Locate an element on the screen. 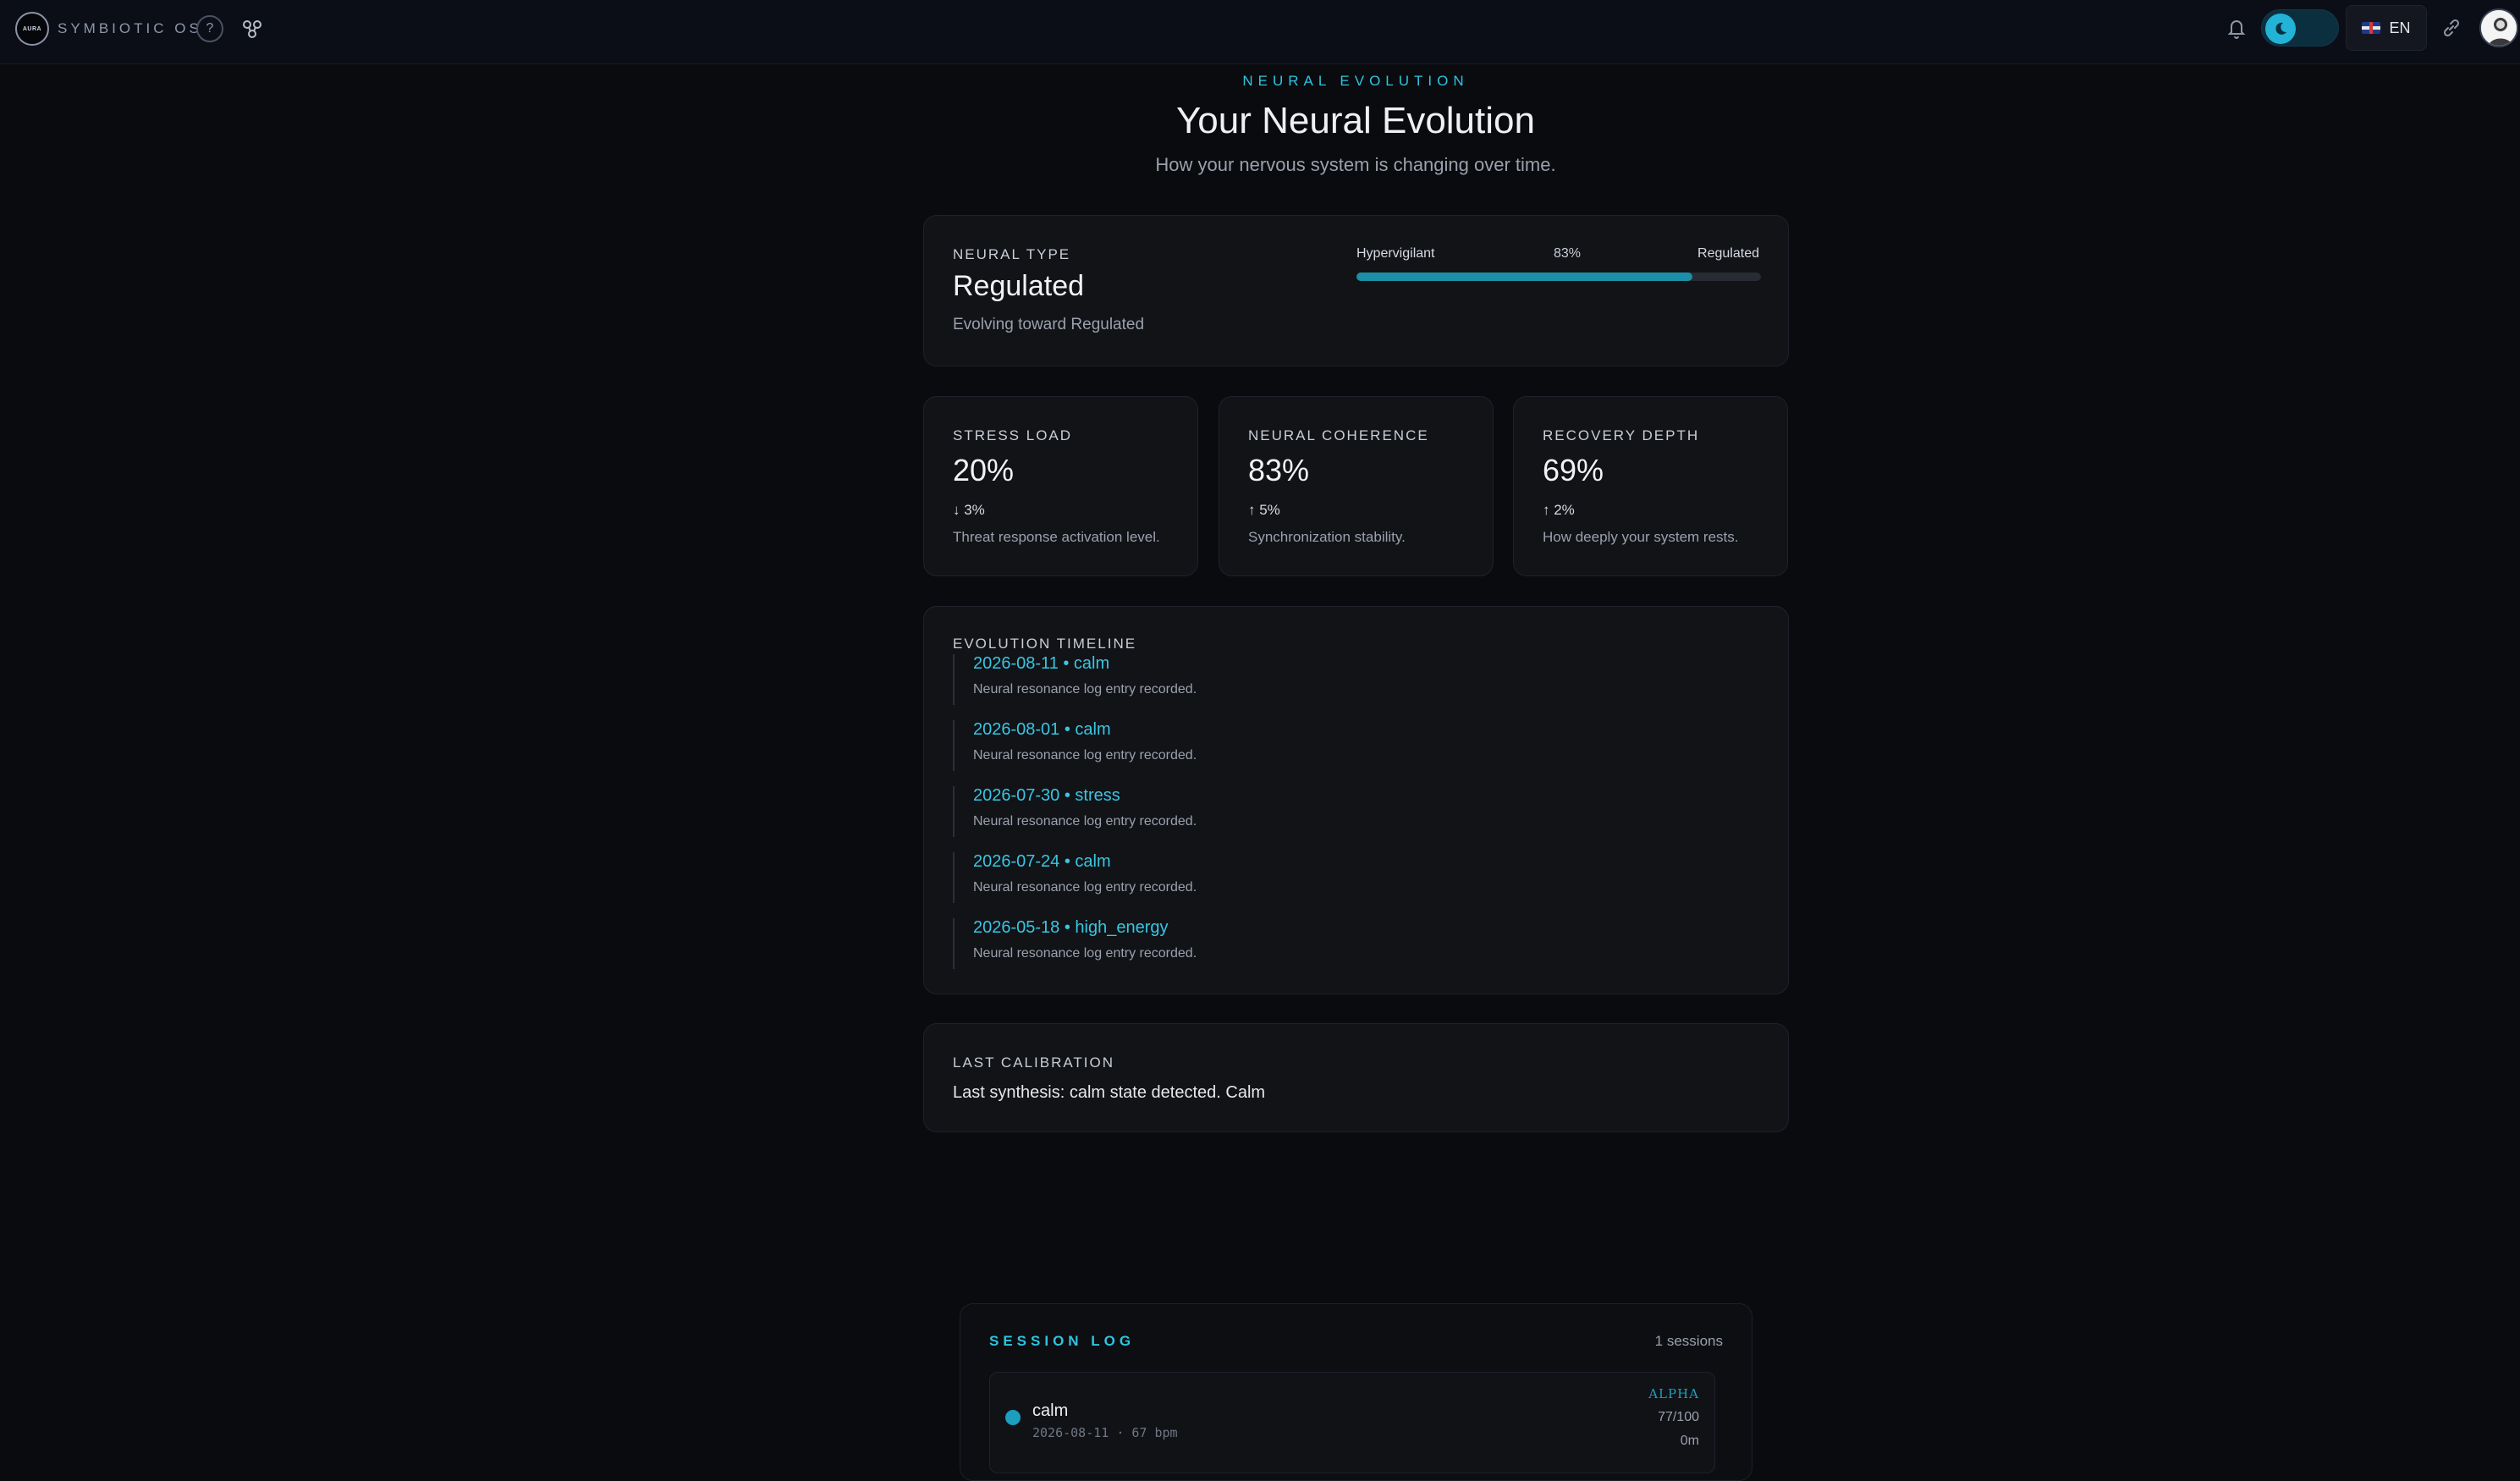 This screenshot has height=1481, width=2520. timeline-label: EVOLUTION TIMELINE is located at coordinates (1045, 644).